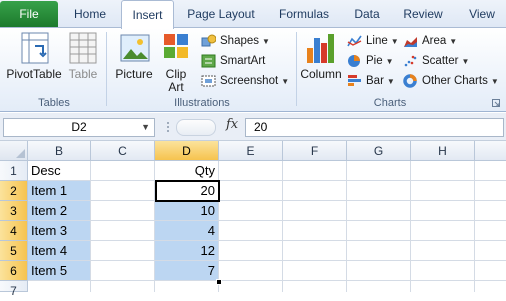 Image resolution: width=506 pixels, height=301 pixels. I want to click on tab-insert: Insert, so click(147, 14).